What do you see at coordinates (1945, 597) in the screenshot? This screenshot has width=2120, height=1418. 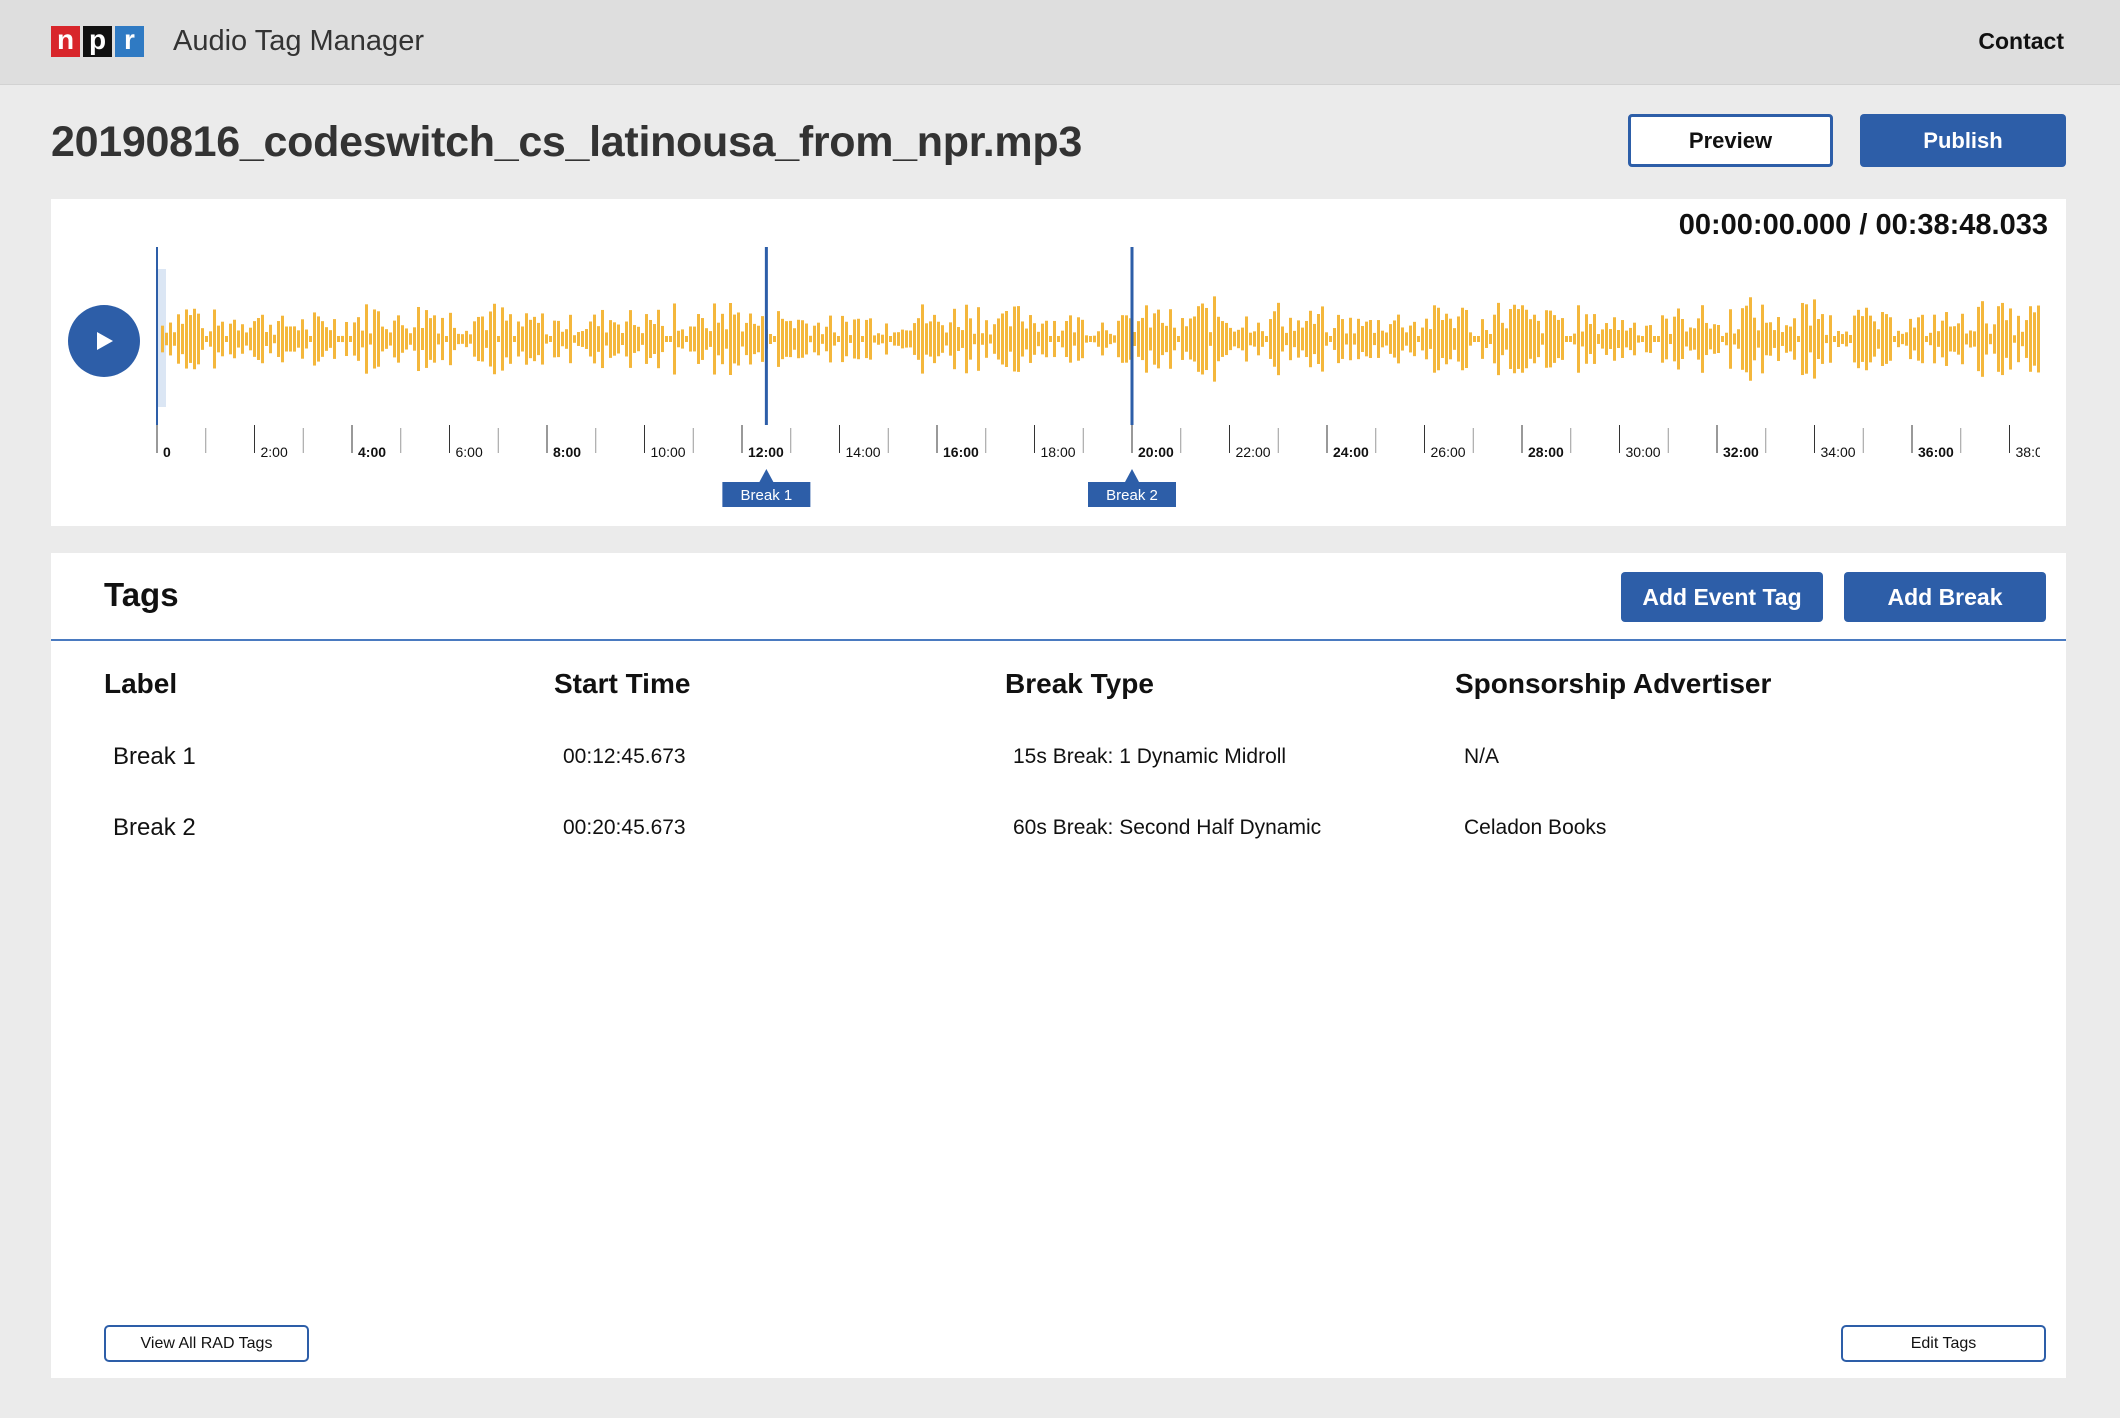 I see `add-break-button: Add Break` at bounding box center [1945, 597].